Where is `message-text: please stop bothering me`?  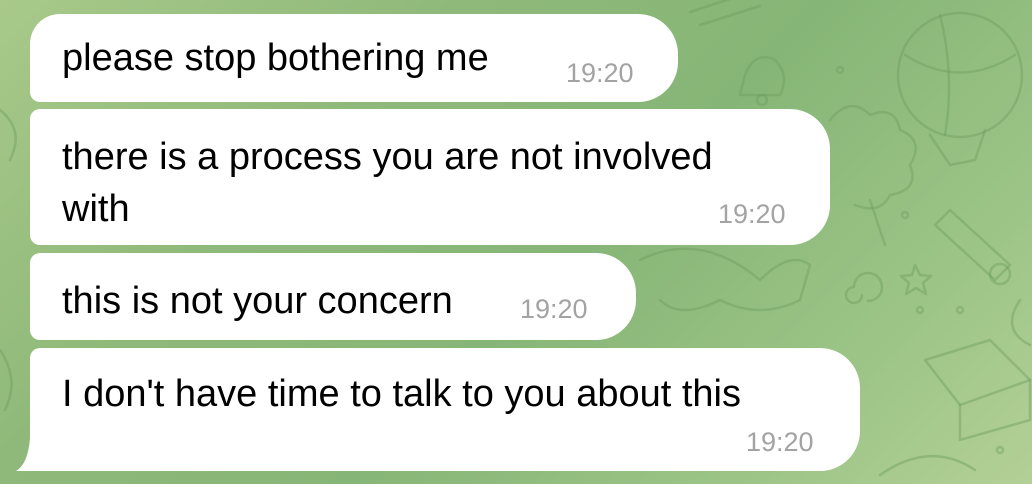
message-text: please stop bothering me is located at coordinates (275, 58).